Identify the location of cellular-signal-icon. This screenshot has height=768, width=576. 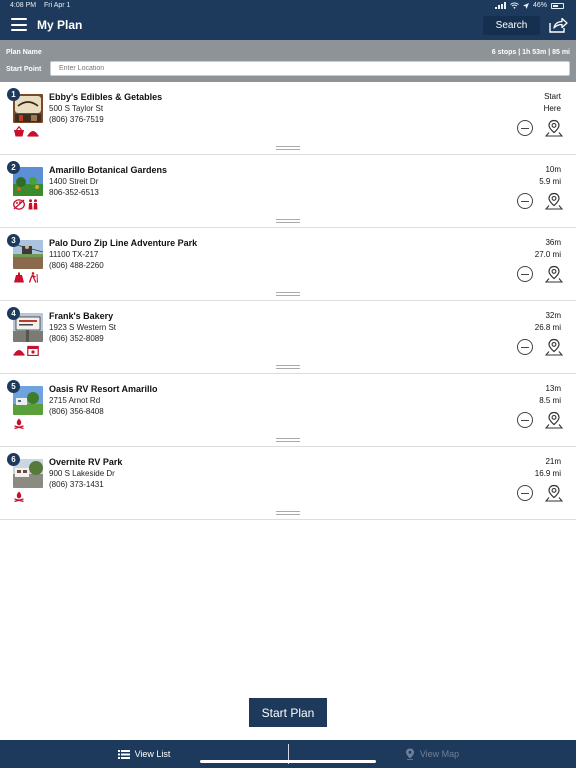
(500, 5).